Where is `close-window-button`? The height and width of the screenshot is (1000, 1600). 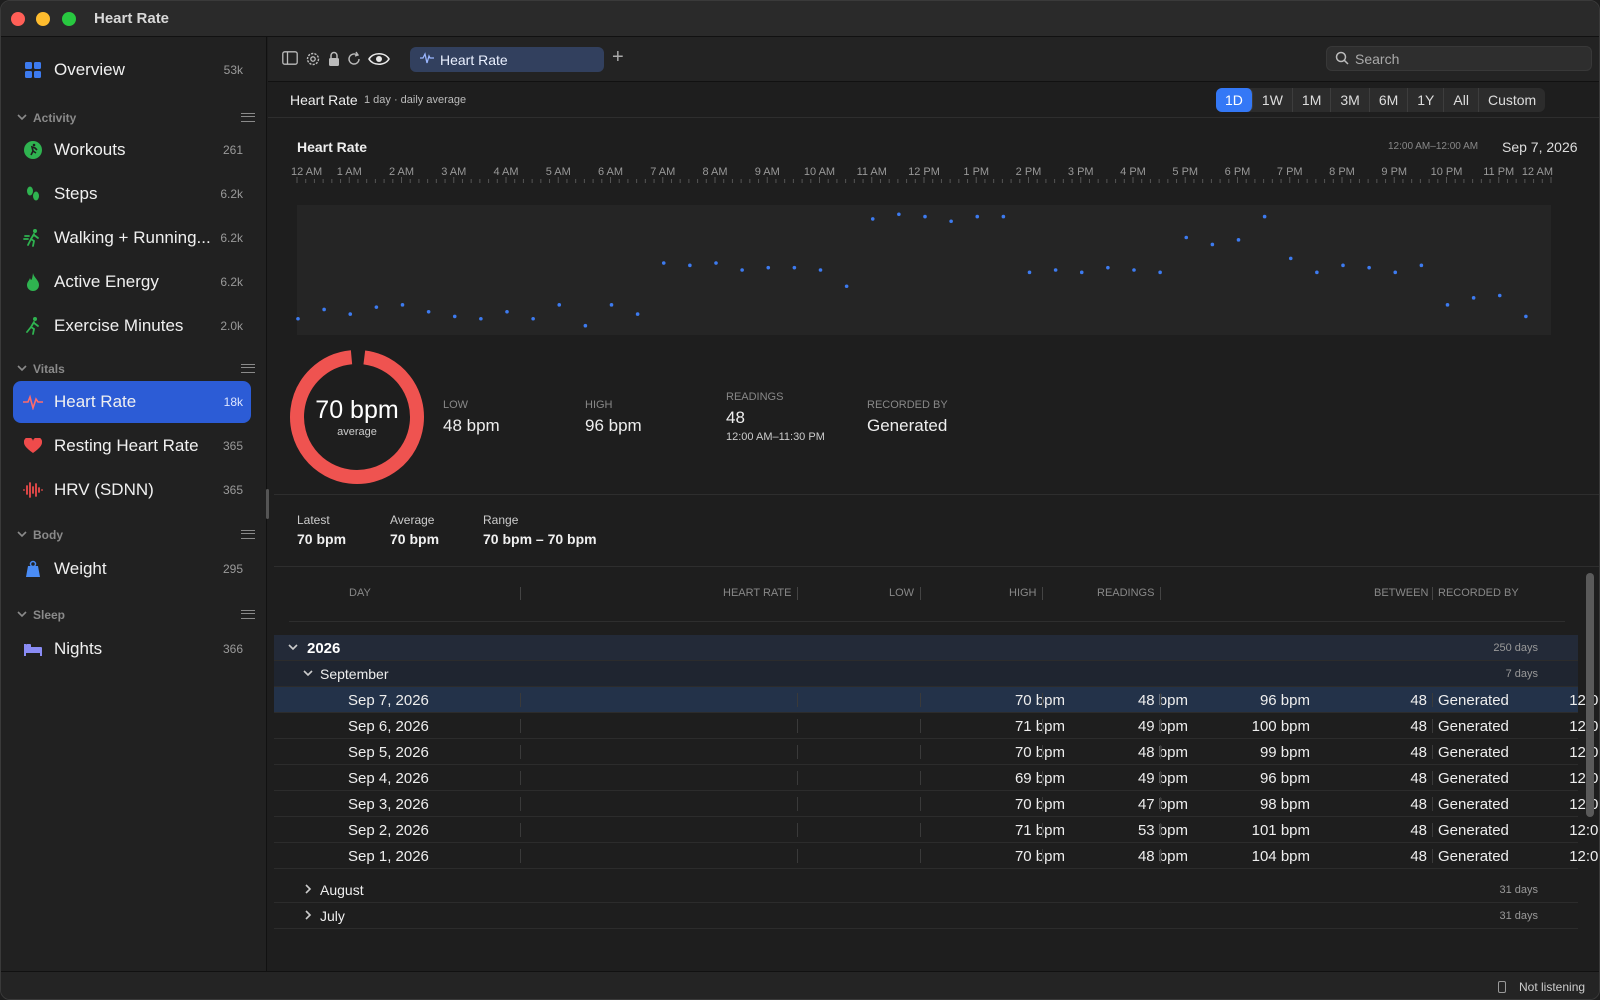
close-window-button is located at coordinates (18, 19).